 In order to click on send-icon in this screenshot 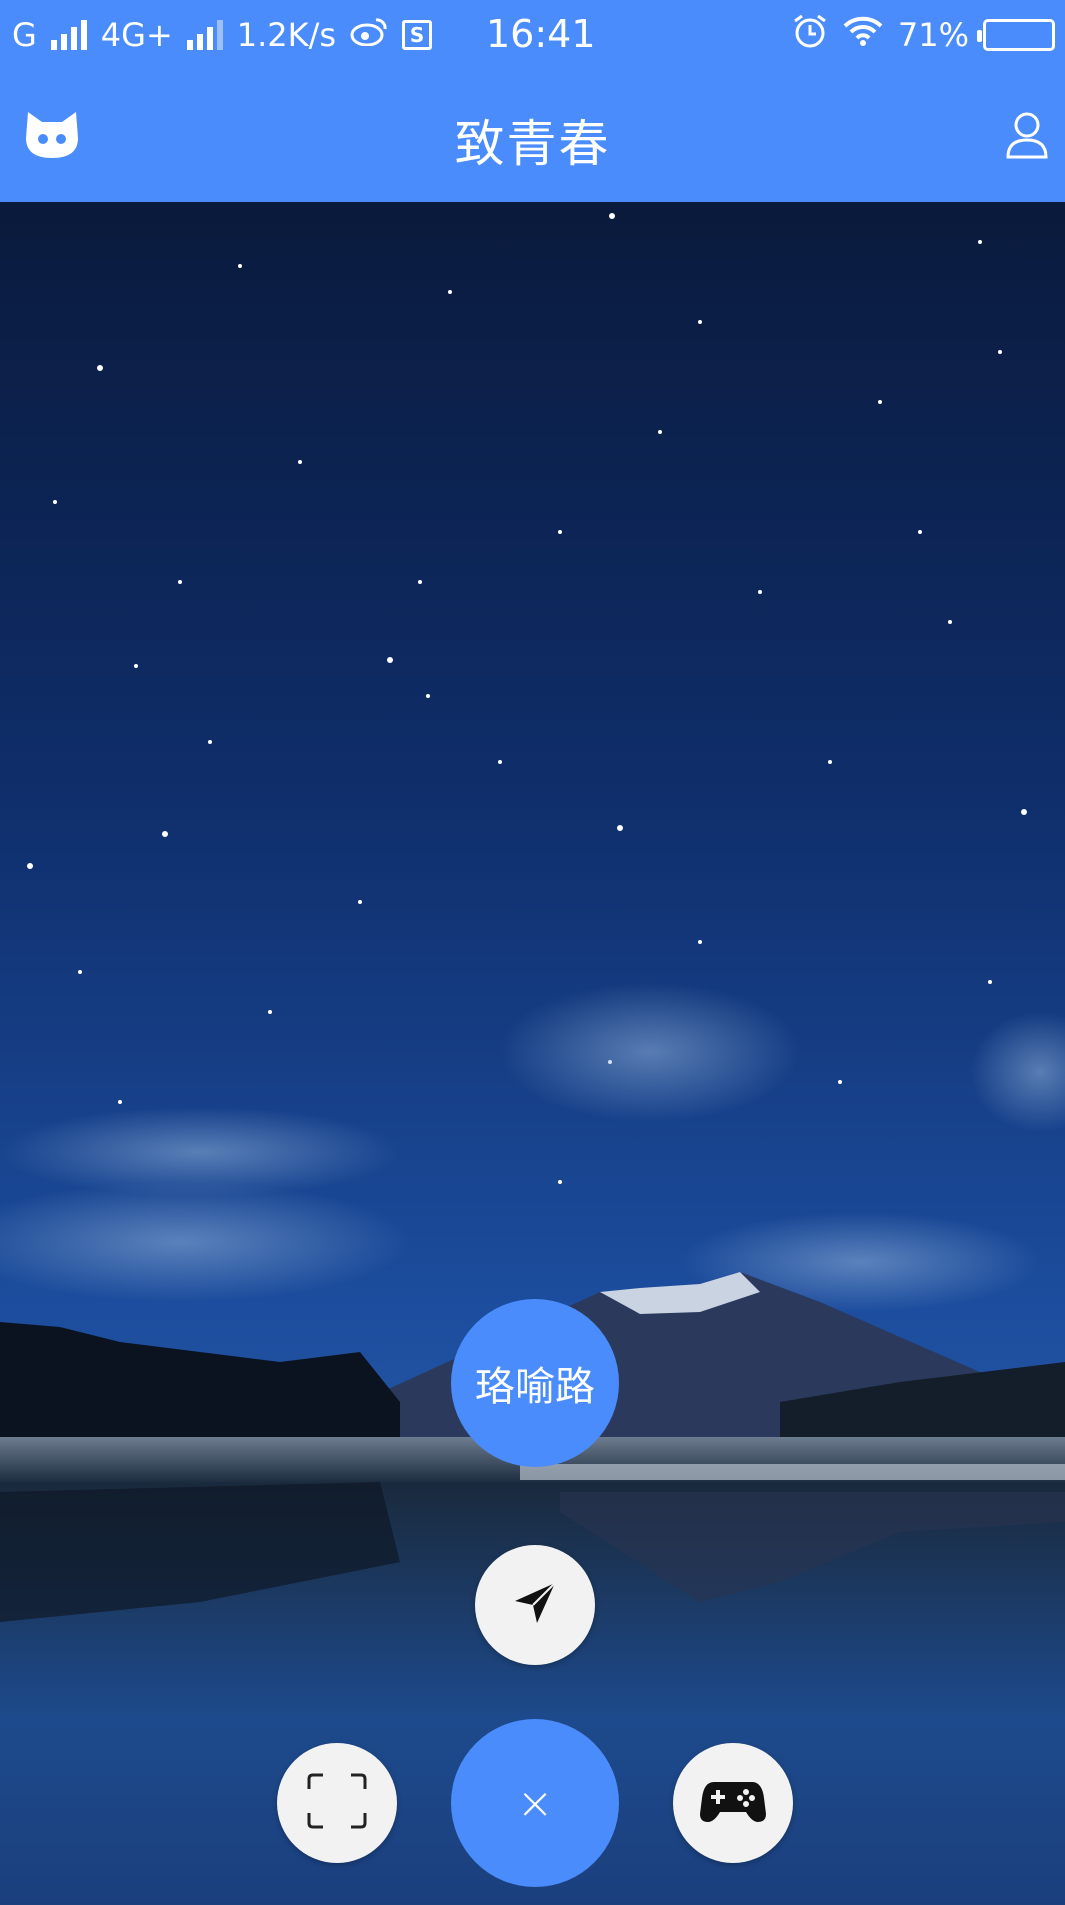, I will do `click(535, 1605)`.